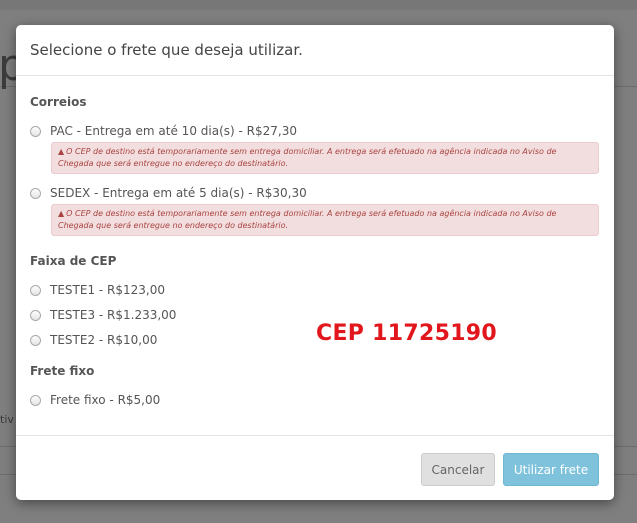 The height and width of the screenshot is (523, 637). I want to click on shipping-option-teste3: TESTE3 - R$1.233,00, so click(103, 315).